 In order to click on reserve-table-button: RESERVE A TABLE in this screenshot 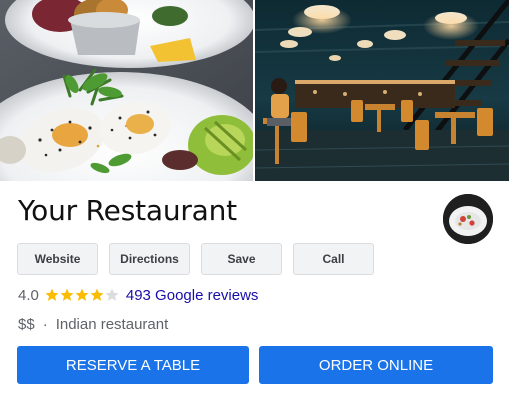, I will do `click(133, 365)`.